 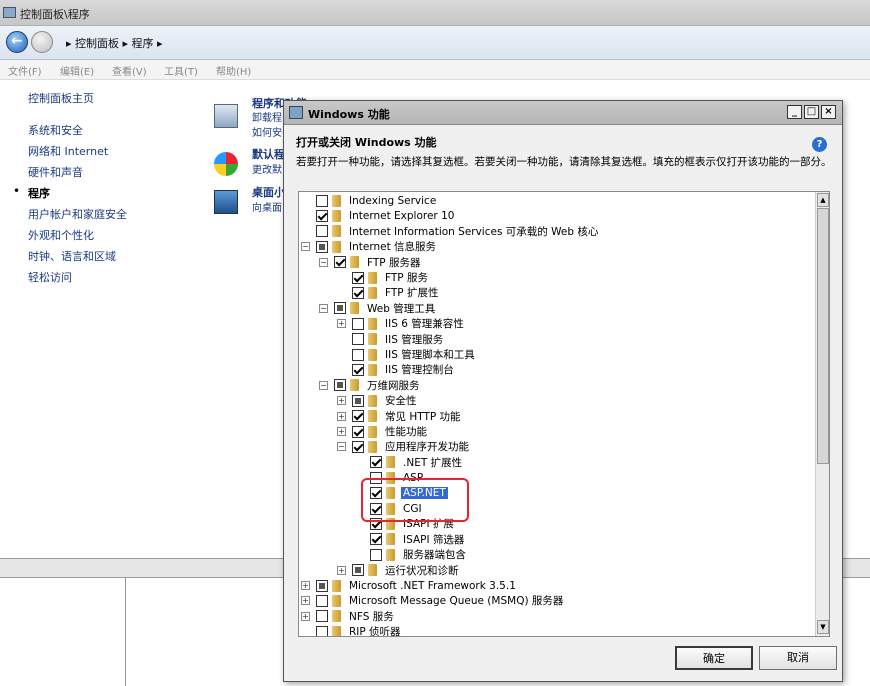 I want to click on minimize-button: _, so click(x=794, y=112).